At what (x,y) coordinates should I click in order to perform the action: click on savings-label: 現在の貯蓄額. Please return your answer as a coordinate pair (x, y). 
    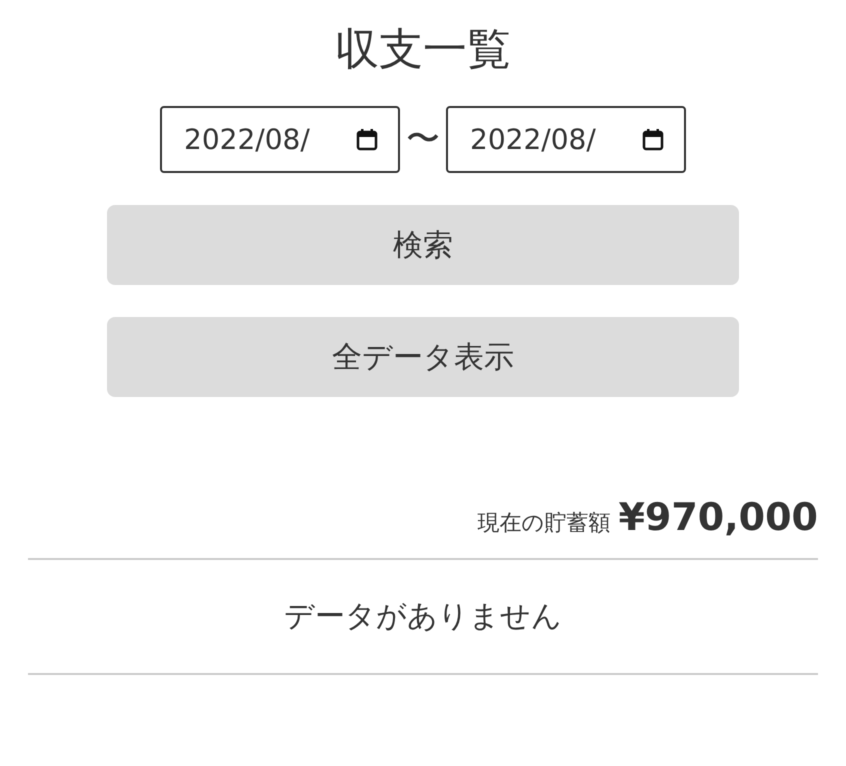
    Looking at the image, I should click on (543, 524).